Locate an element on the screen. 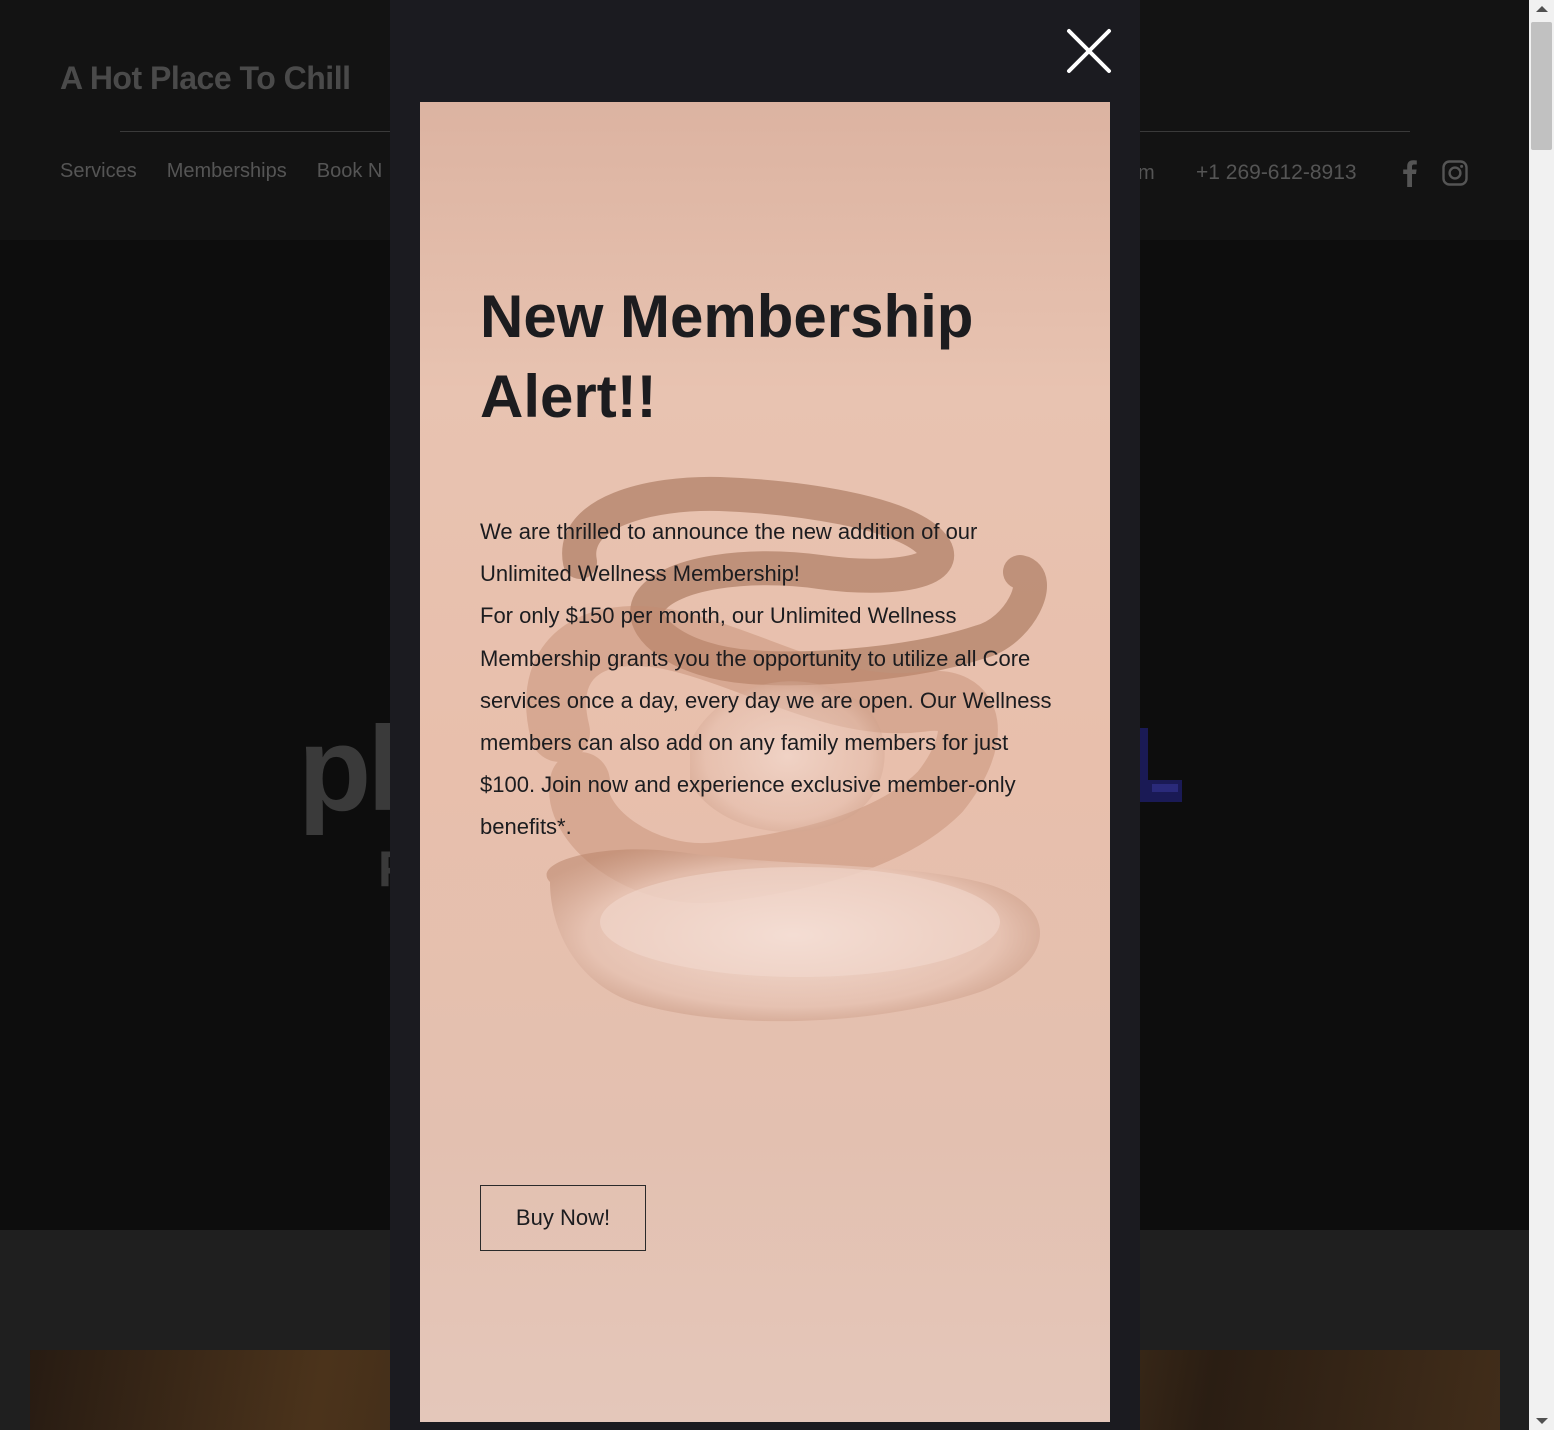 Image resolution: width=1554 pixels, height=1430 pixels. buy-now-button: Buy Now! is located at coordinates (563, 1218).